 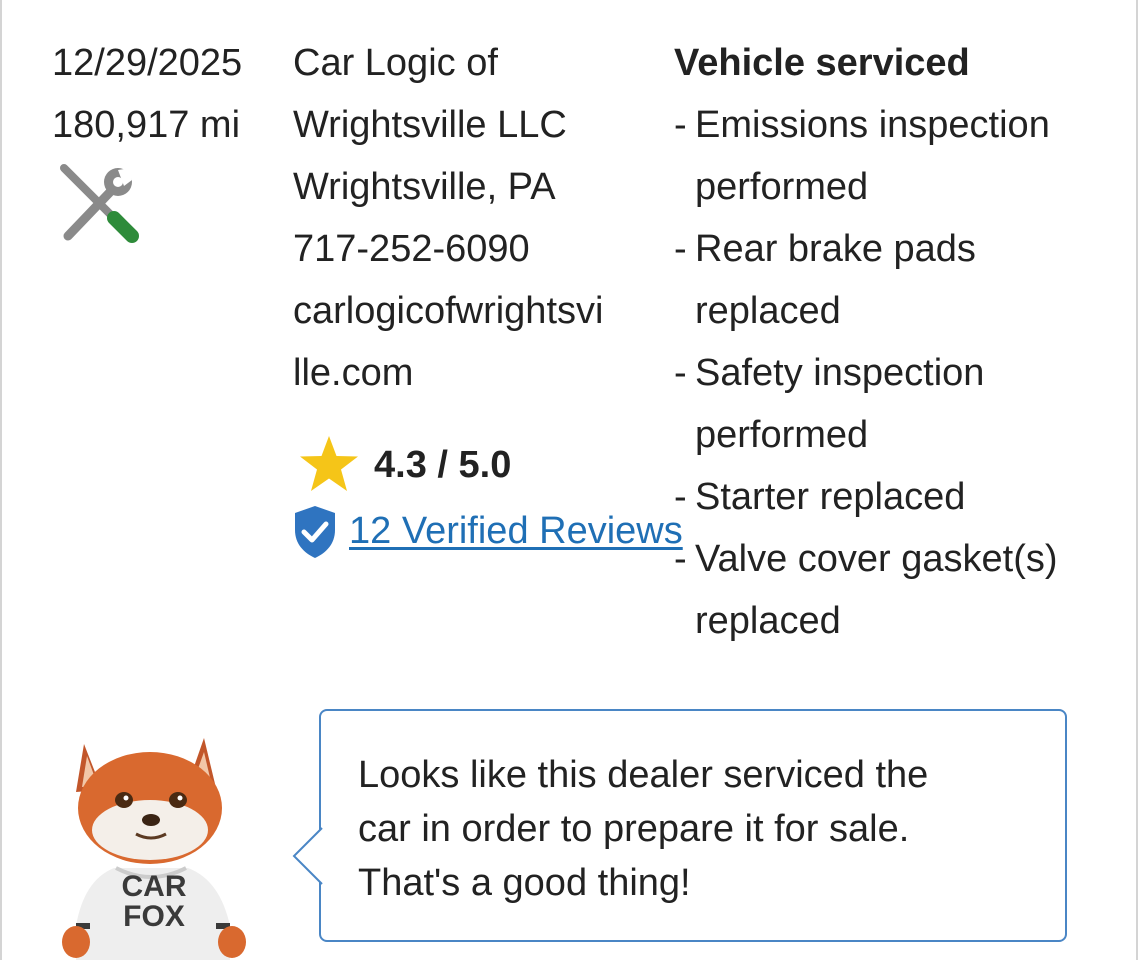 I want to click on star-icon, so click(x=329, y=463).